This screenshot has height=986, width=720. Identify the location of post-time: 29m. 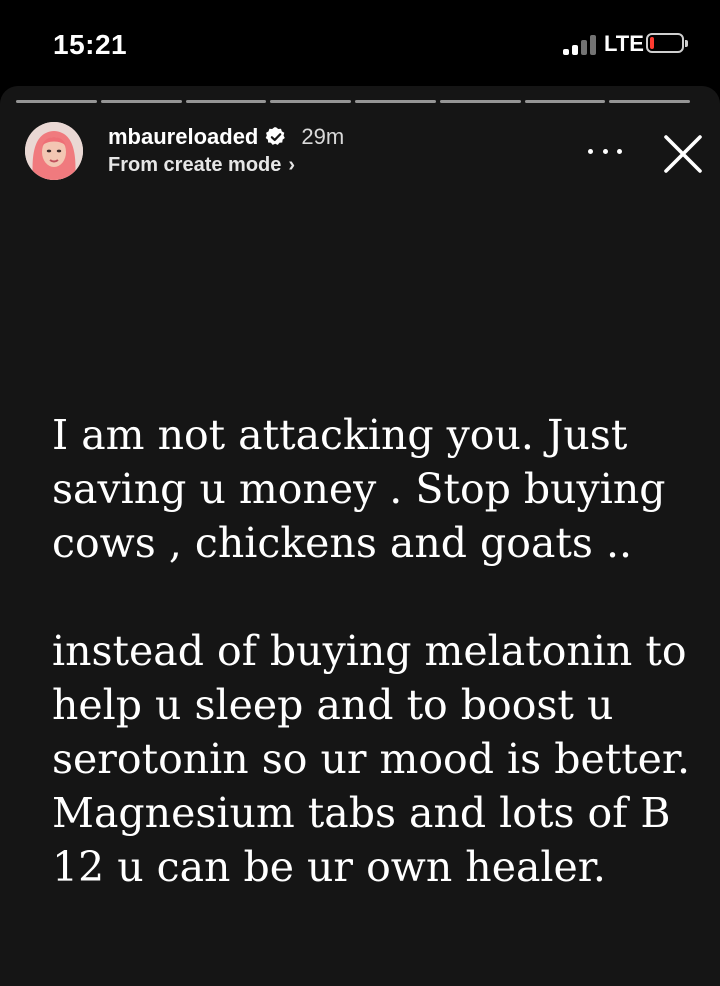
(323, 136).